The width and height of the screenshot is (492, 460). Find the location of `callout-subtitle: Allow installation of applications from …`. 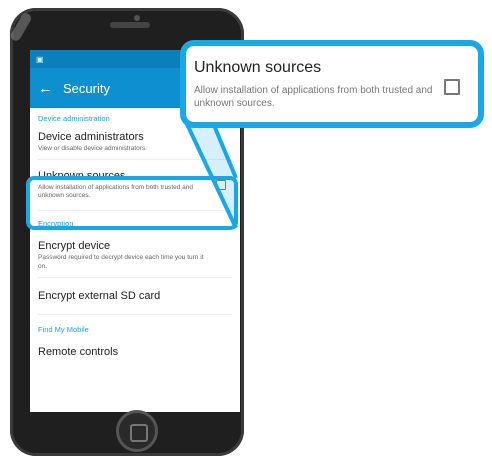

callout-subtitle: Allow installation of applications from … is located at coordinates (313, 97).